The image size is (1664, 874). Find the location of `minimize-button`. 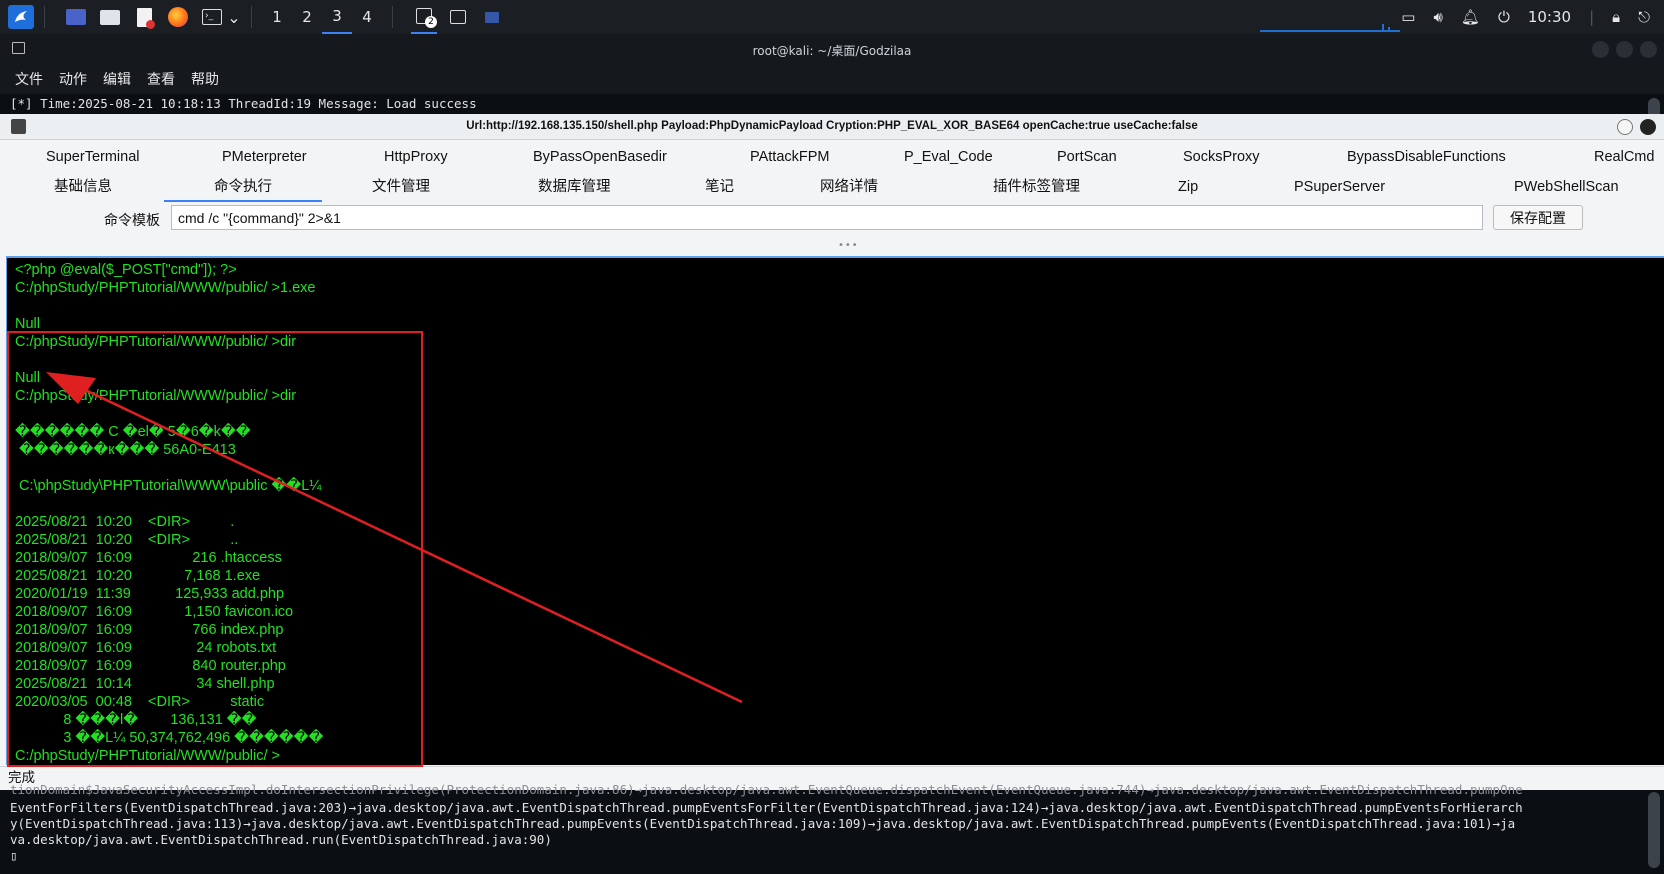

minimize-button is located at coordinates (1600, 49).